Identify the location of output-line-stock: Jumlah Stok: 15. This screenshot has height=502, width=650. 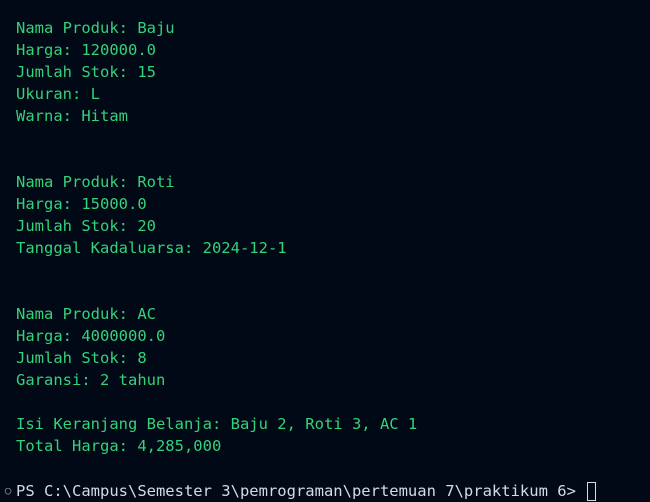
(86, 72).